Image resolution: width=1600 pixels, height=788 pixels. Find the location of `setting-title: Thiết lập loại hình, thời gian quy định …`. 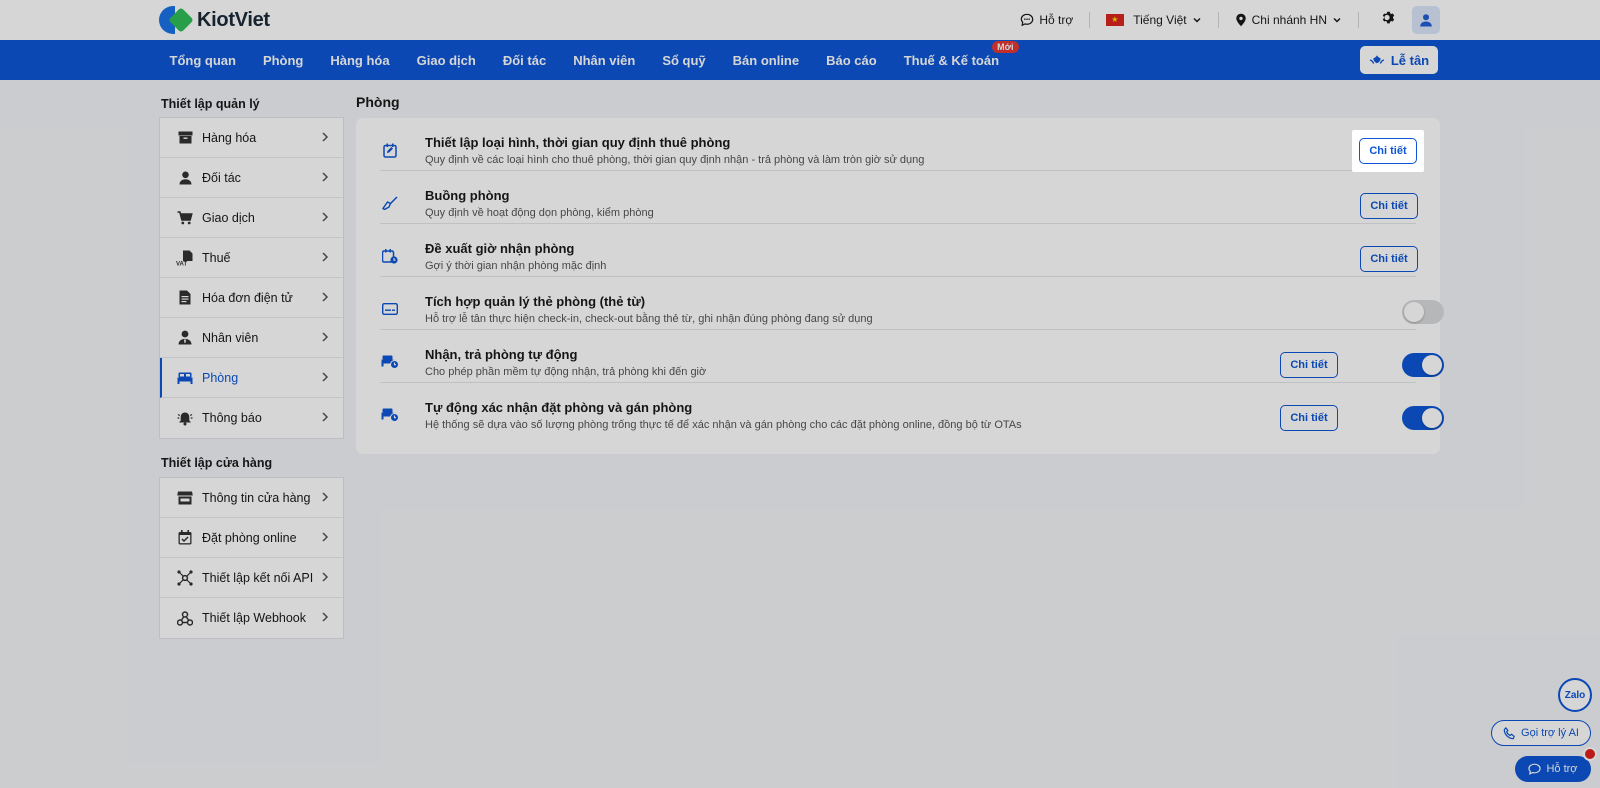

setting-title: Thiết lập loại hình, thời gian quy định … is located at coordinates (578, 142).